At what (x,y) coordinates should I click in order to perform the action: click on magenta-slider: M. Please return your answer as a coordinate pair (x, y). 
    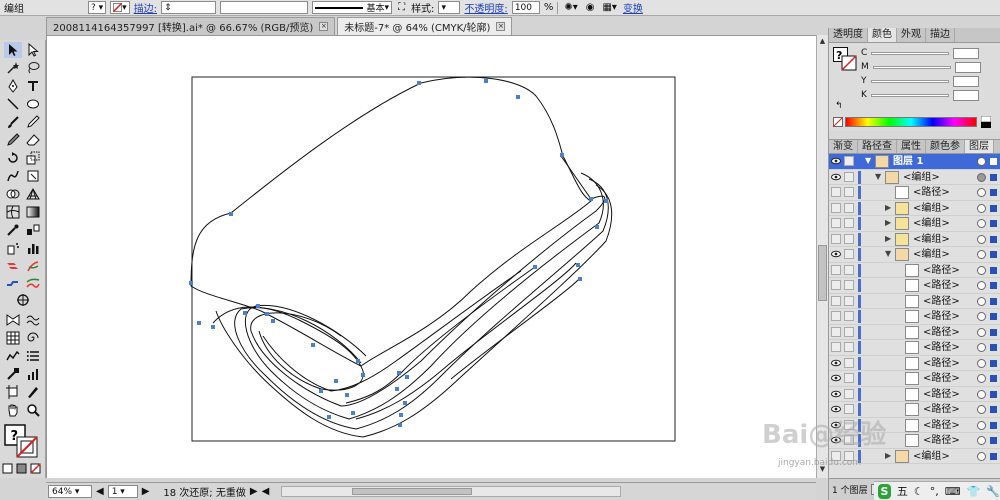
    Looking at the image, I should click on (921, 67).